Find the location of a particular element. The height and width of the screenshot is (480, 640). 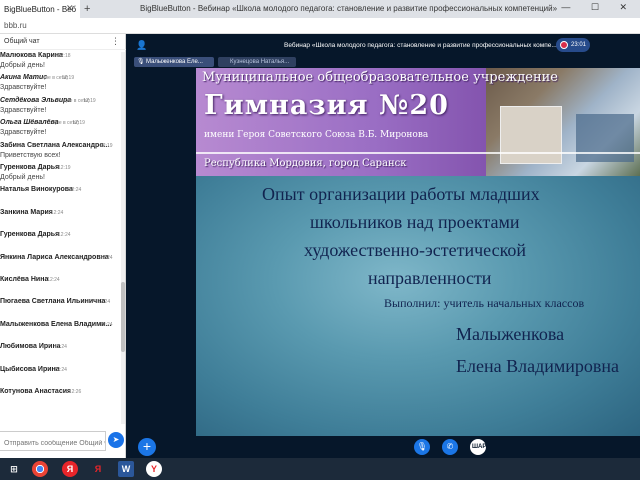

chat-message-author: Кислёва Нина is located at coordinates (24, 279).